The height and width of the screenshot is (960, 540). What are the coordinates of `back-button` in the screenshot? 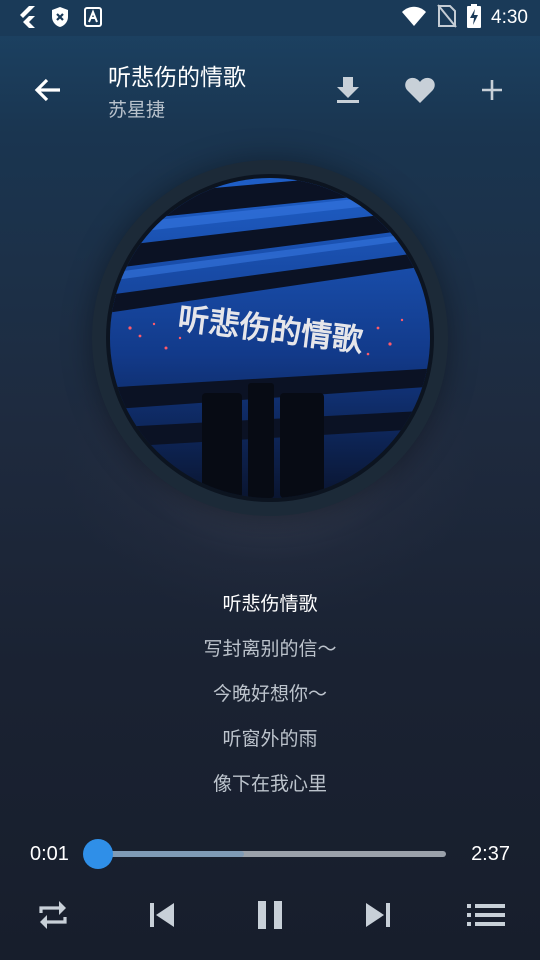 It's located at (48, 90).